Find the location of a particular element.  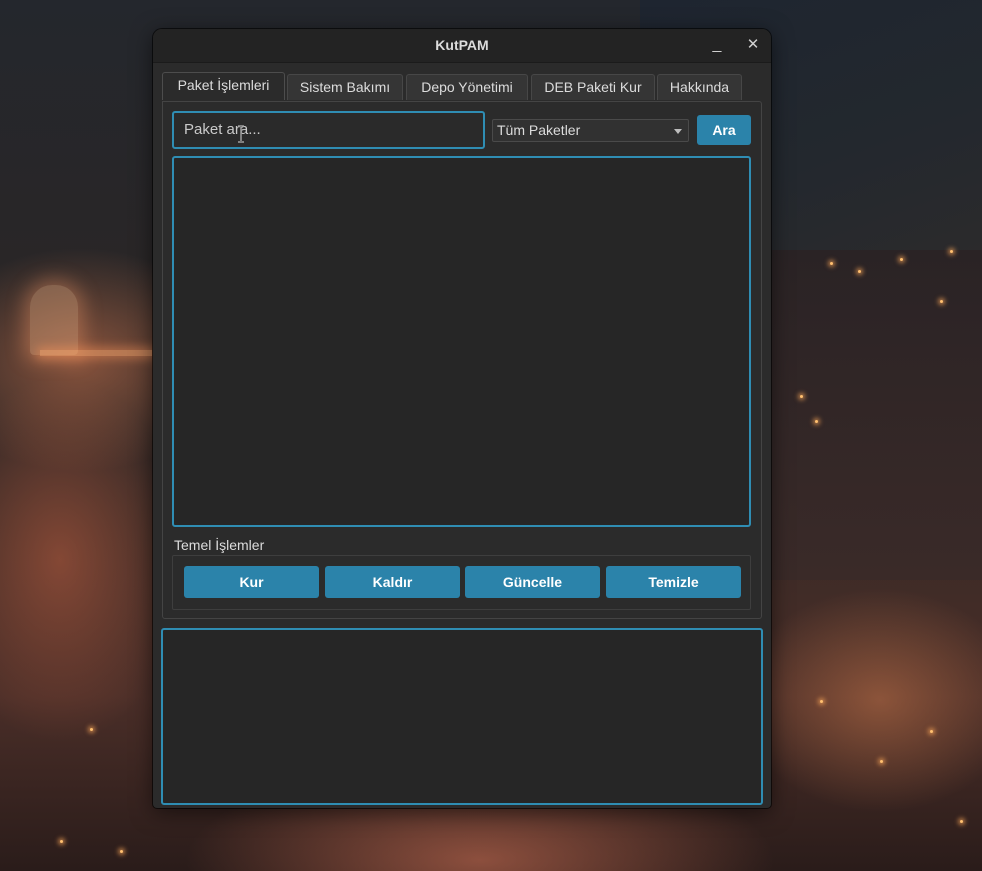

window-title: KutPAM is located at coordinates (462, 45).